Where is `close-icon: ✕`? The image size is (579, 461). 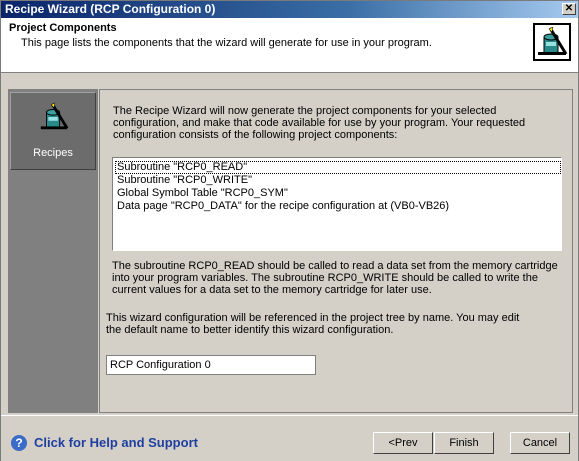
close-icon: ✕ is located at coordinates (569, 8).